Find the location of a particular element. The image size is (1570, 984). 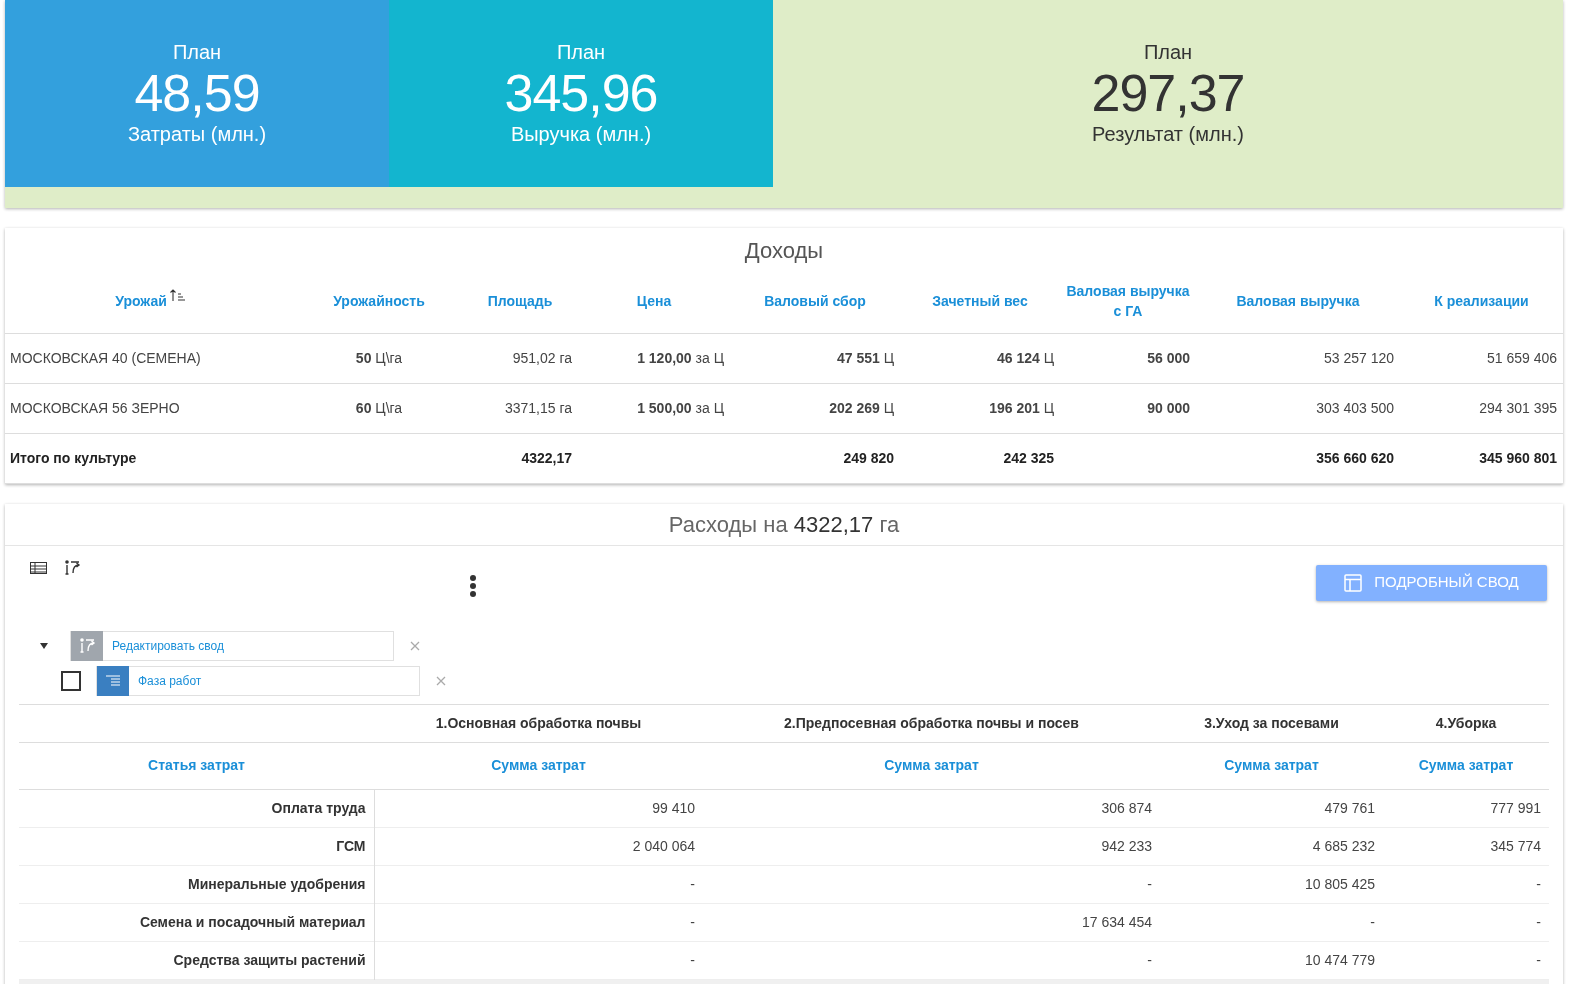

crop-name: МОСКОВСКАЯ 40 (СЕМЕНА) is located at coordinates (150, 358).